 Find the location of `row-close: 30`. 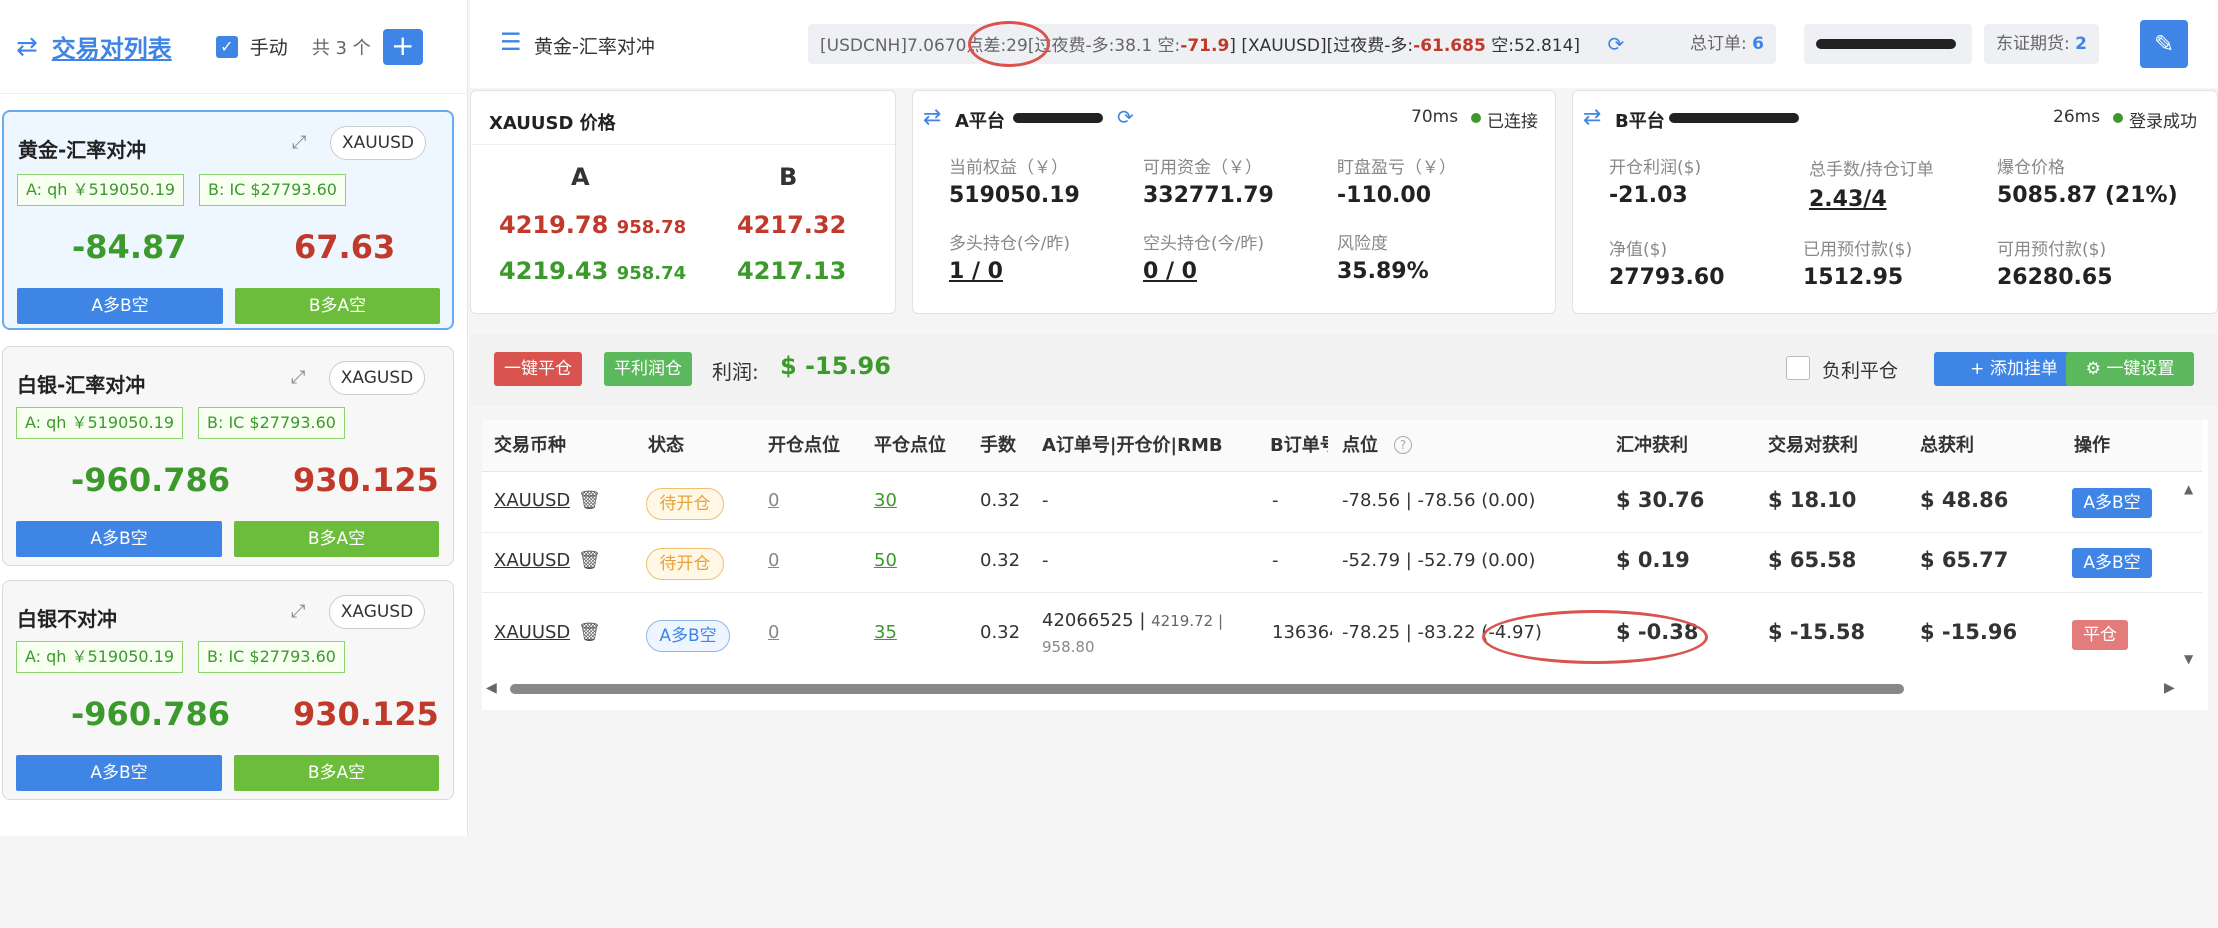

row-close: 30 is located at coordinates (885, 500).